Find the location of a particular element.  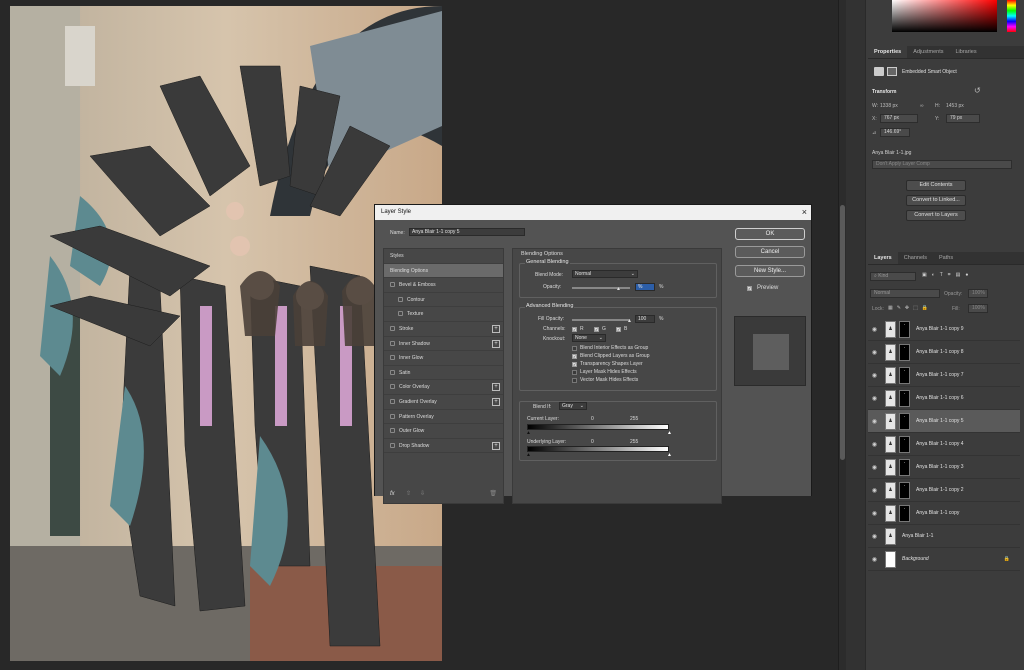

layer-row: ◉ ♟ · Anya Blair 1-1 copy 9 is located at coordinates (944, 329).